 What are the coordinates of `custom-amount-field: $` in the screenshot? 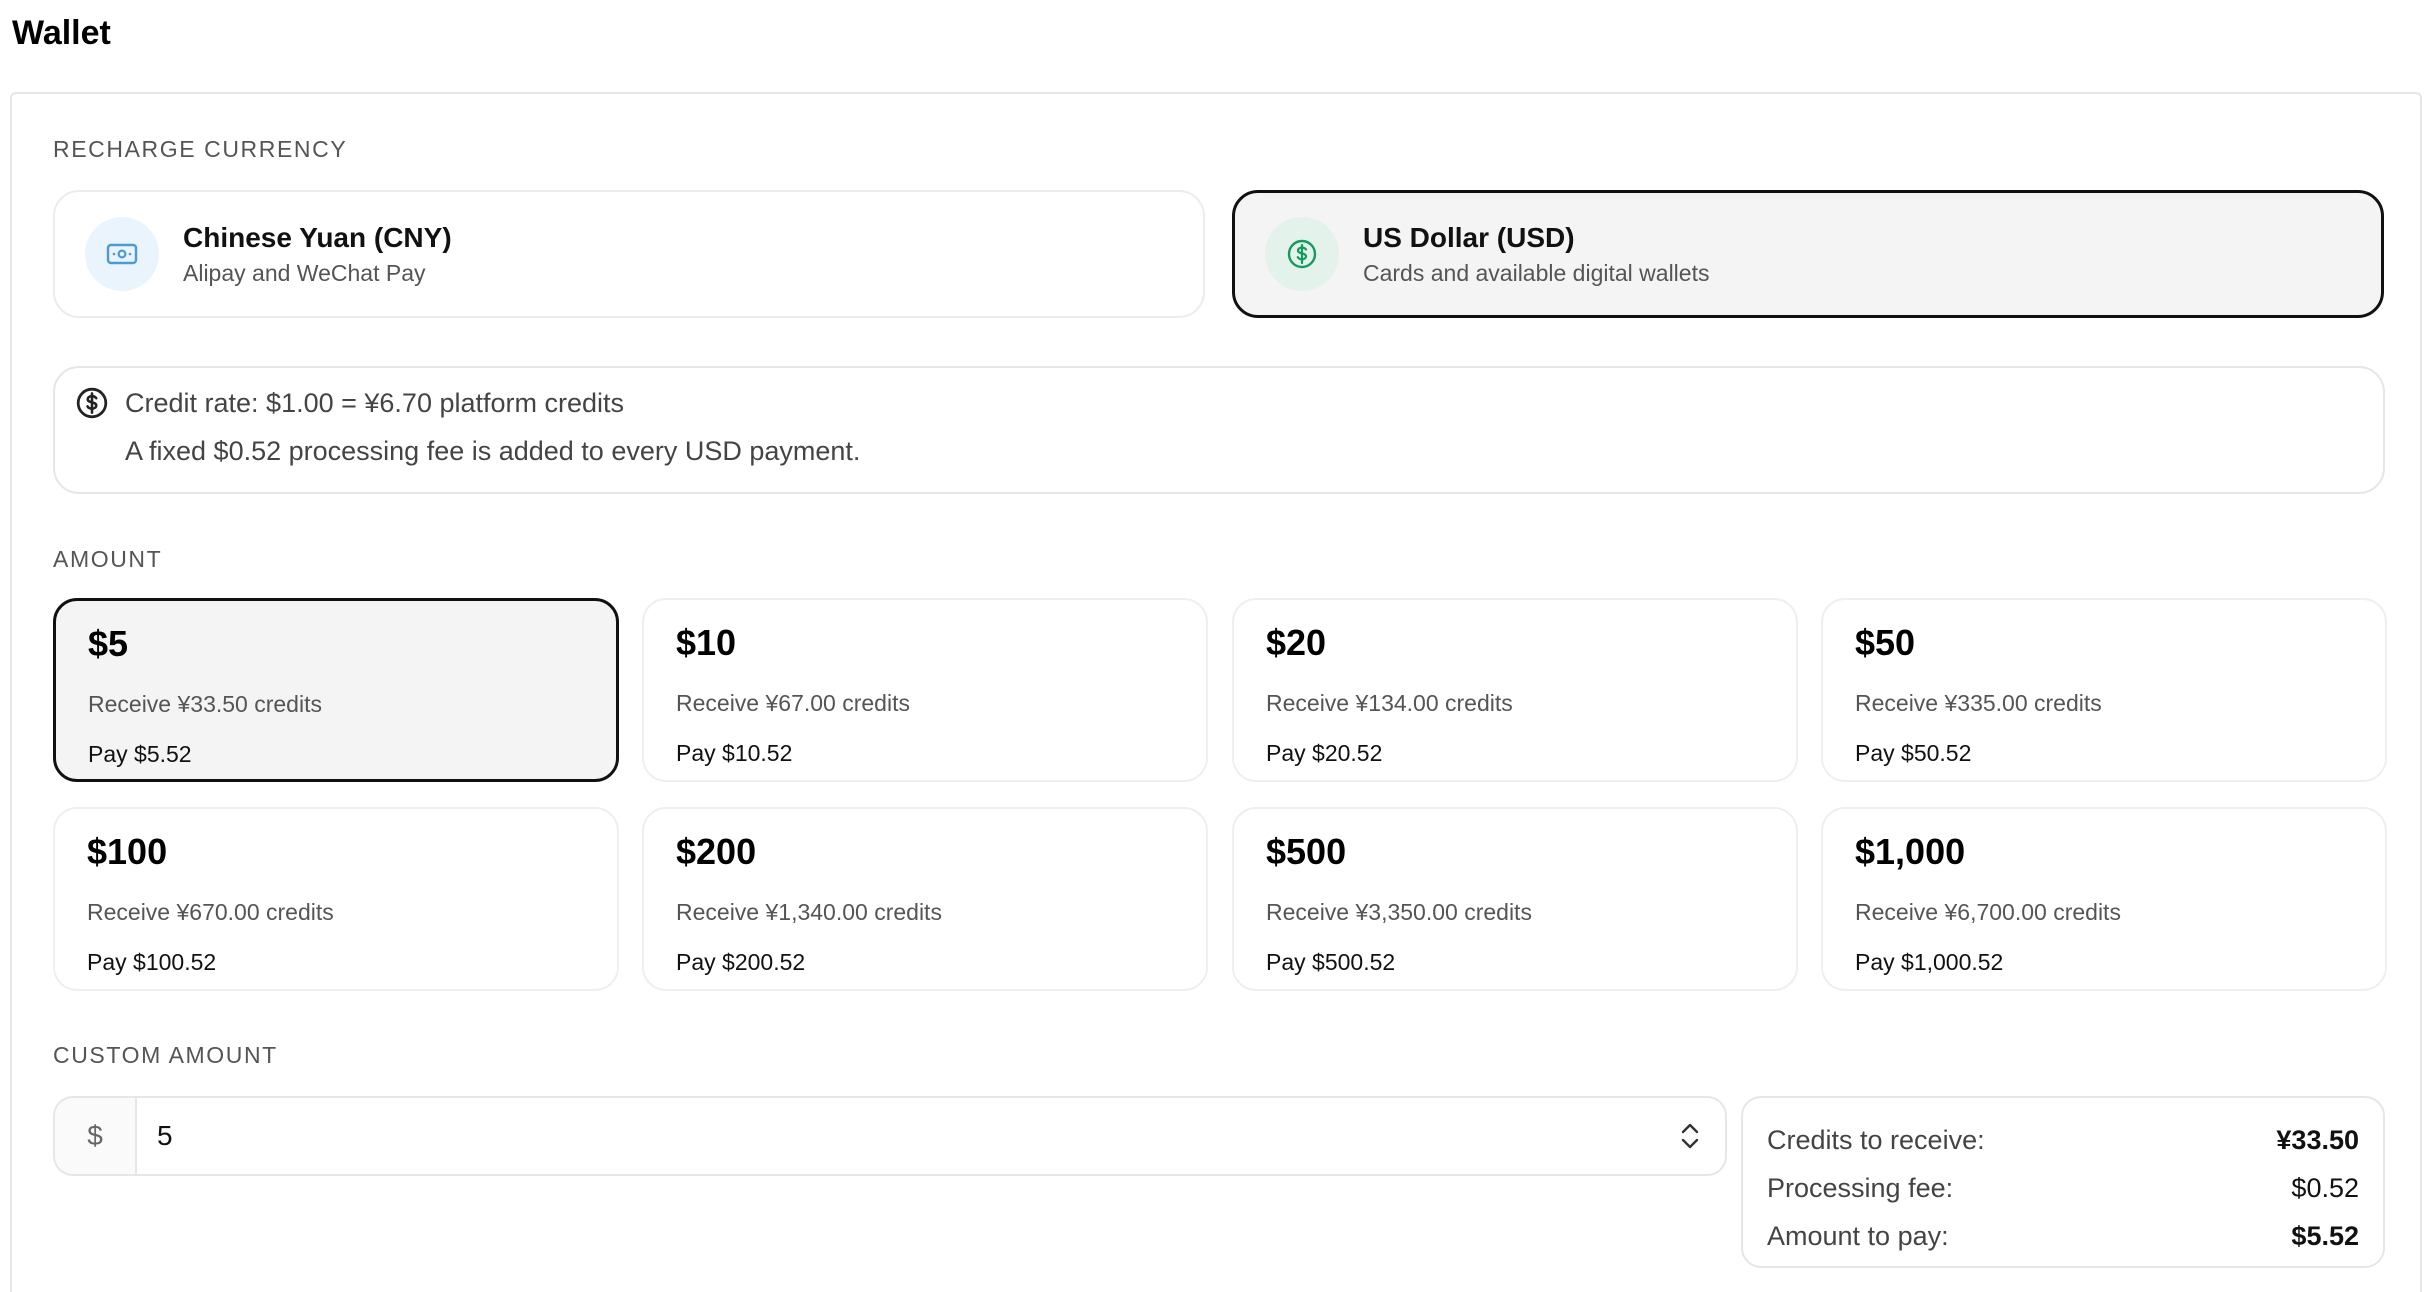 It's located at (890, 1136).